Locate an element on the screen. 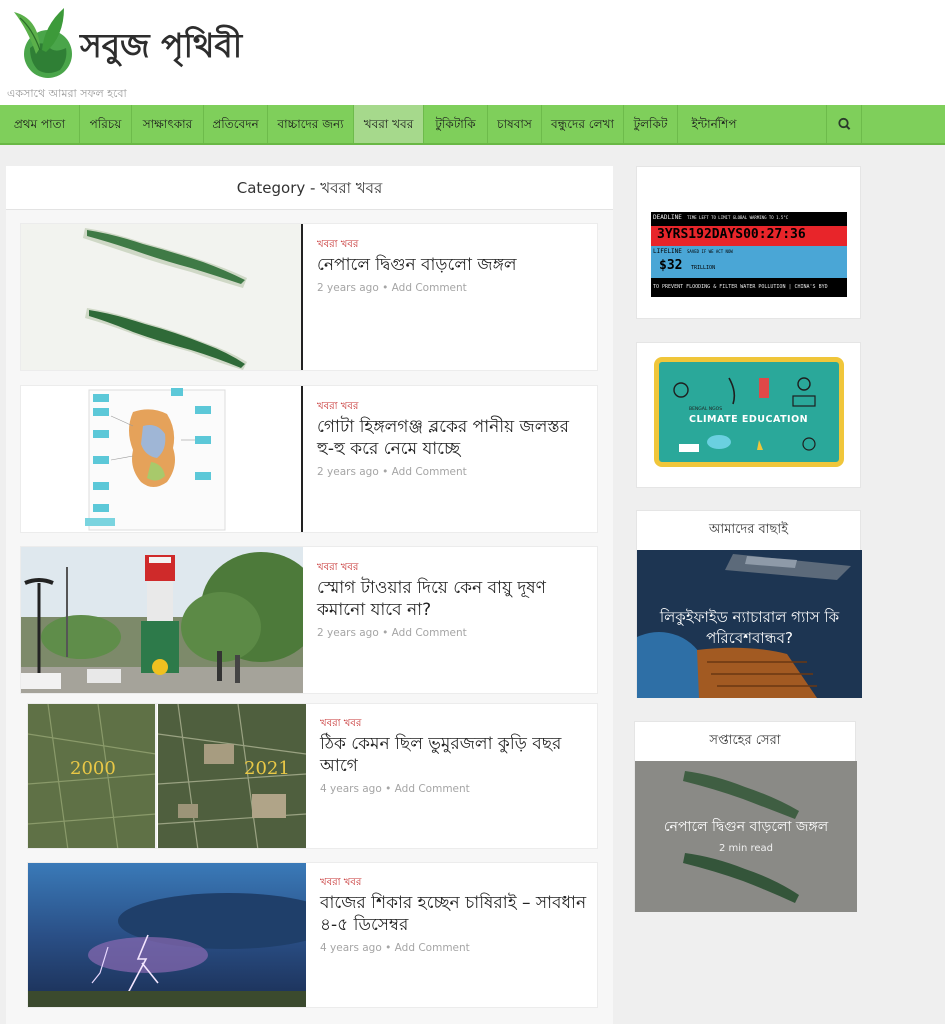 The width and height of the screenshot is (945, 1024). nav-item-about: পরিচয় is located at coordinates (106, 124).